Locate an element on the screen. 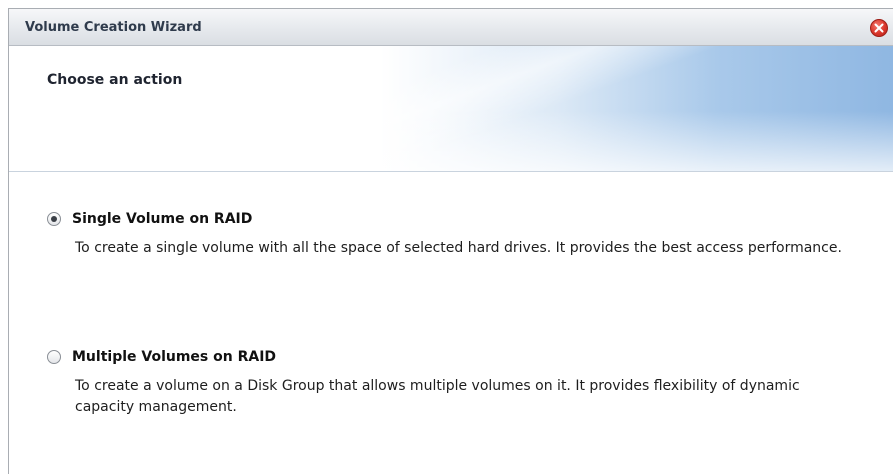  multiple-volumes-label: Multiple Volumes on RAID is located at coordinates (174, 357).